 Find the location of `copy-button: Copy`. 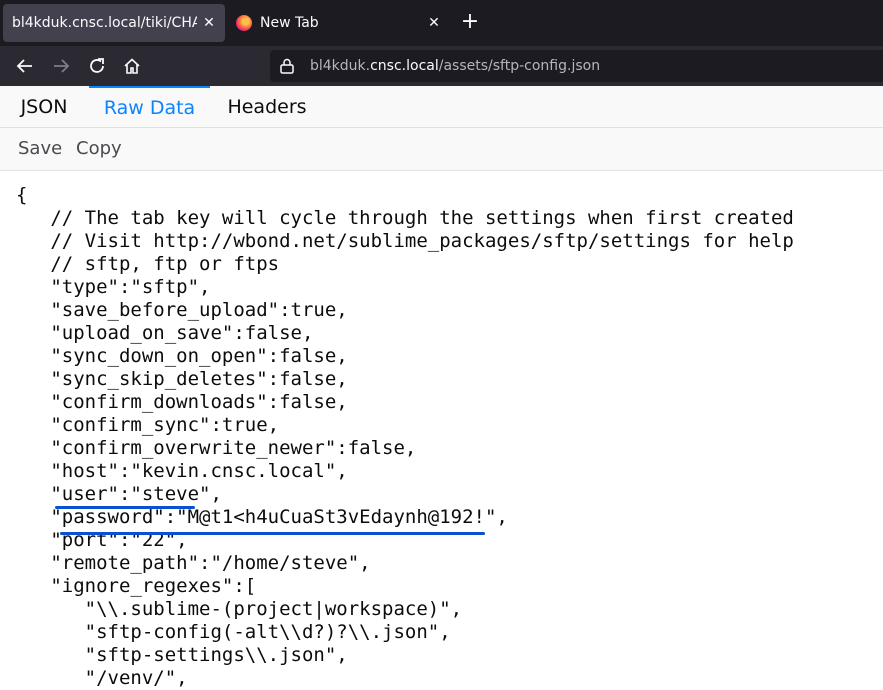

copy-button: Copy is located at coordinates (99, 148).